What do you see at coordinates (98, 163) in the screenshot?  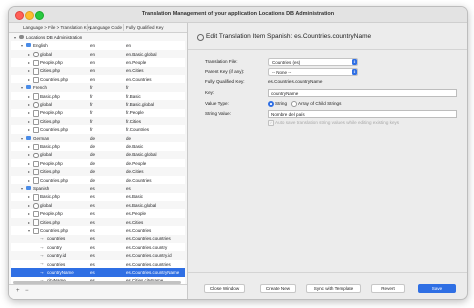 I see `tree-row: ▸ People.php de de.People` at bounding box center [98, 163].